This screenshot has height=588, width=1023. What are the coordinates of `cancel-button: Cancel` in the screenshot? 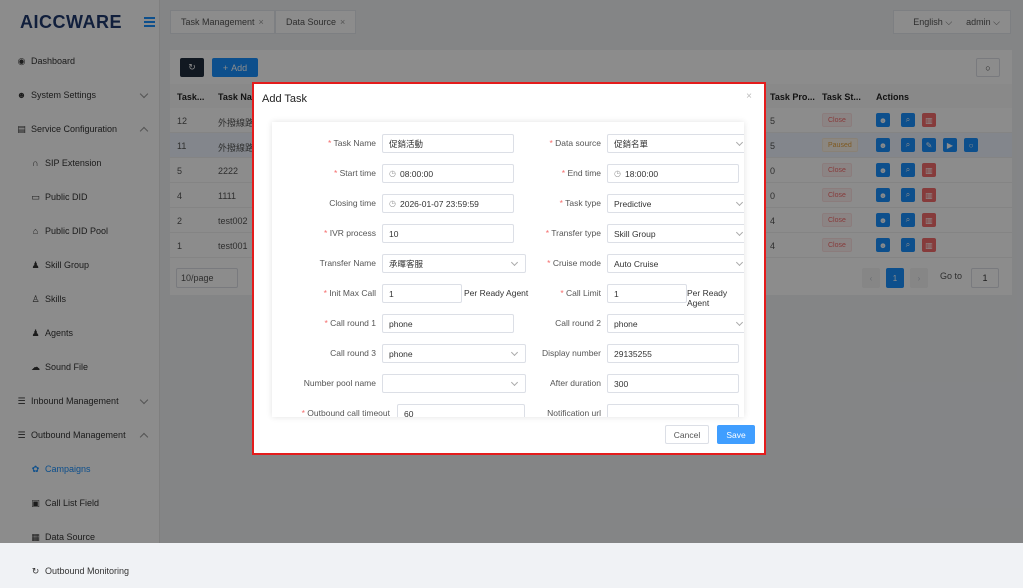 It's located at (687, 434).